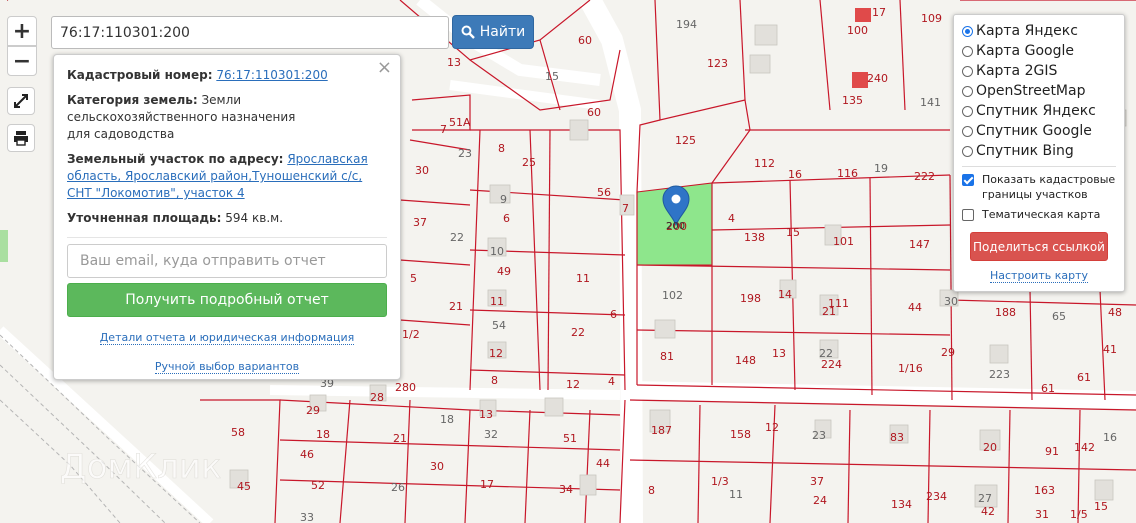  What do you see at coordinates (1039, 51) in the screenshot?
I see `map-type-option: Карта Google` at bounding box center [1039, 51].